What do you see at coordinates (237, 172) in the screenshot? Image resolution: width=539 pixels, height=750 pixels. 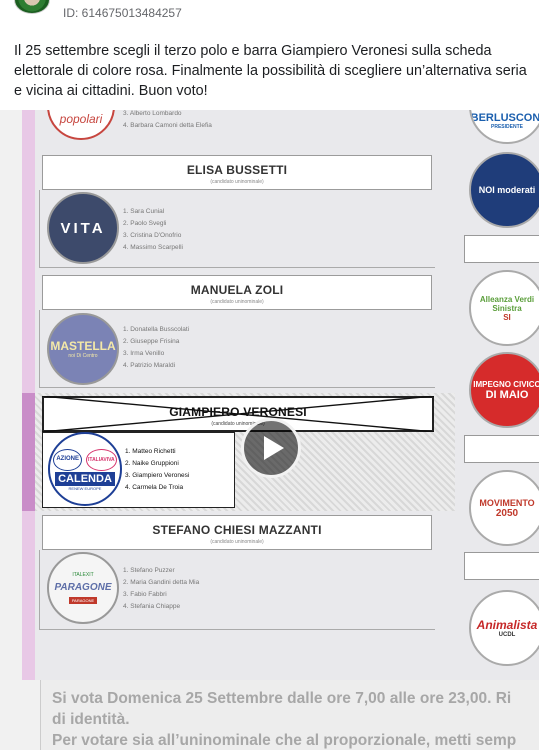 I see `candidate-box-bussetti: ELISA BUSSETTI (candidato uninominale)` at bounding box center [237, 172].